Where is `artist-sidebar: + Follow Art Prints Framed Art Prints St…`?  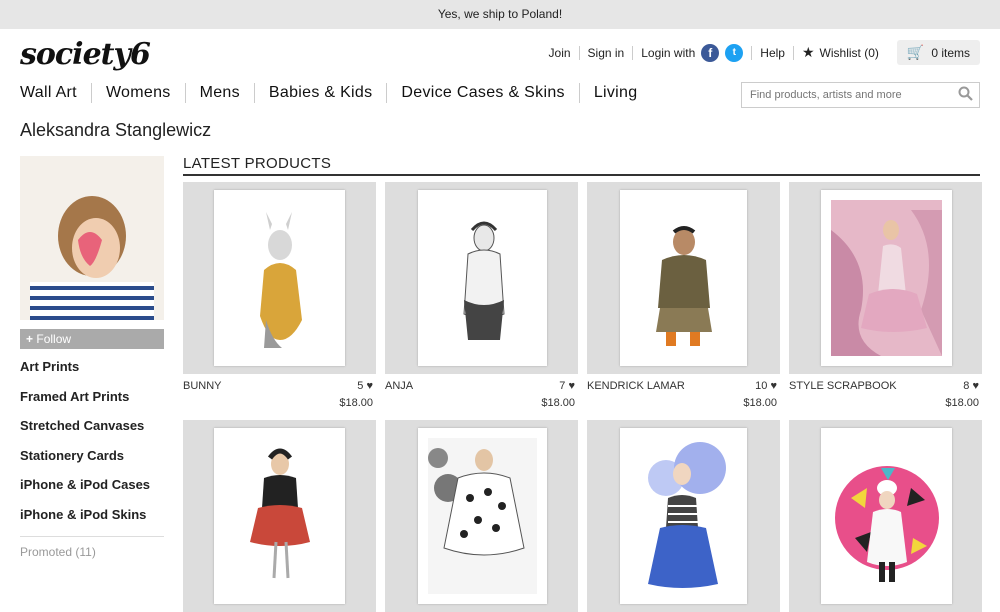
artist-sidebar: + Follow Art Prints Framed Art Prints St… is located at coordinates (92, 357).